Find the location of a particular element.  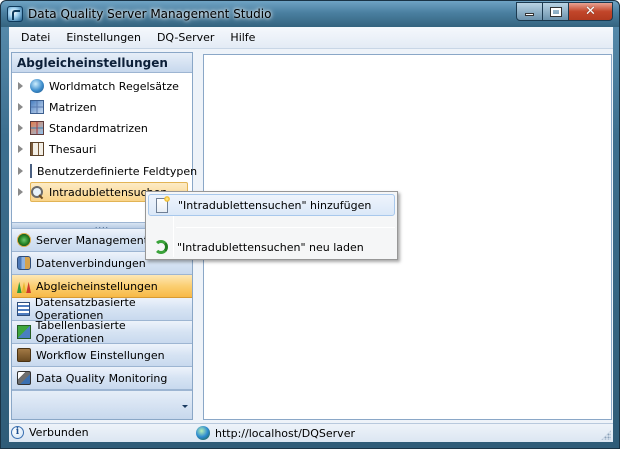

tree-item-feldtypen: Benutzerdefinierte Feldtypen is located at coordinates (104, 171).